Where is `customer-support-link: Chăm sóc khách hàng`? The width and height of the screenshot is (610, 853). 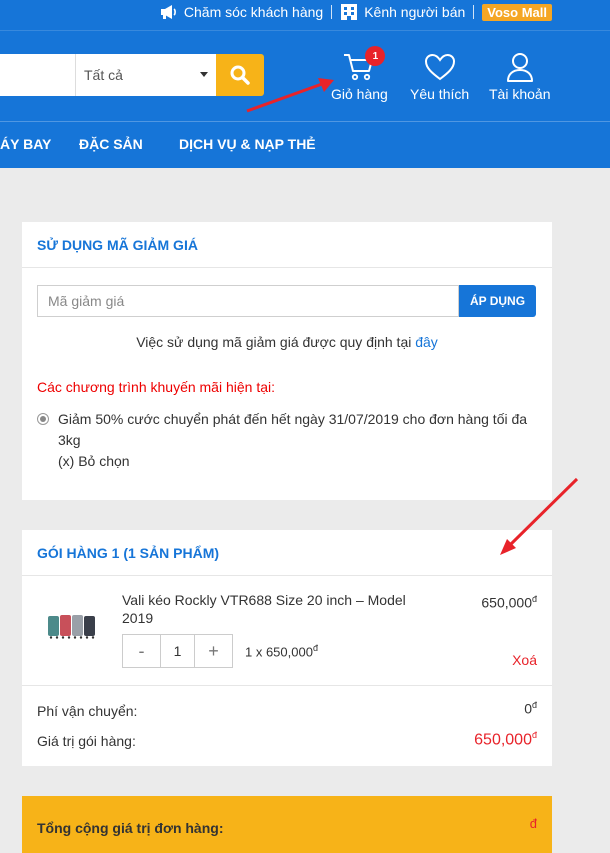
customer-support-link: Chăm sóc khách hàng is located at coordinates (241, 12).